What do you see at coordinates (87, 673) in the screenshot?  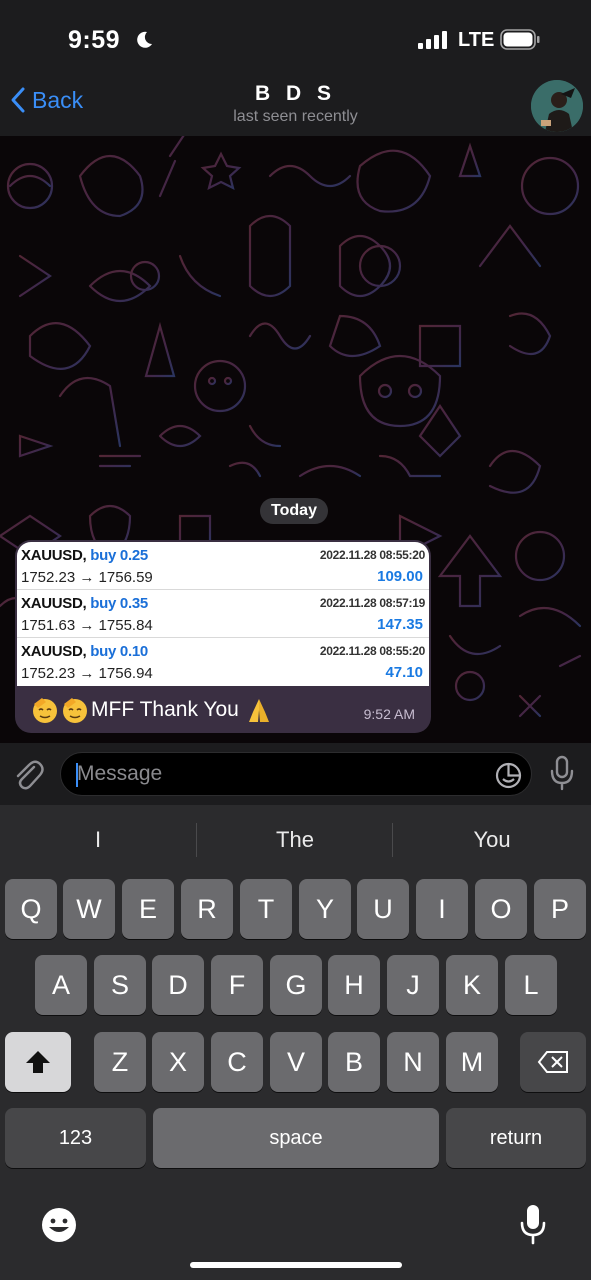 I see `trade-prices: 1752.23 → 1756.94` at bounding box center [87, 673].